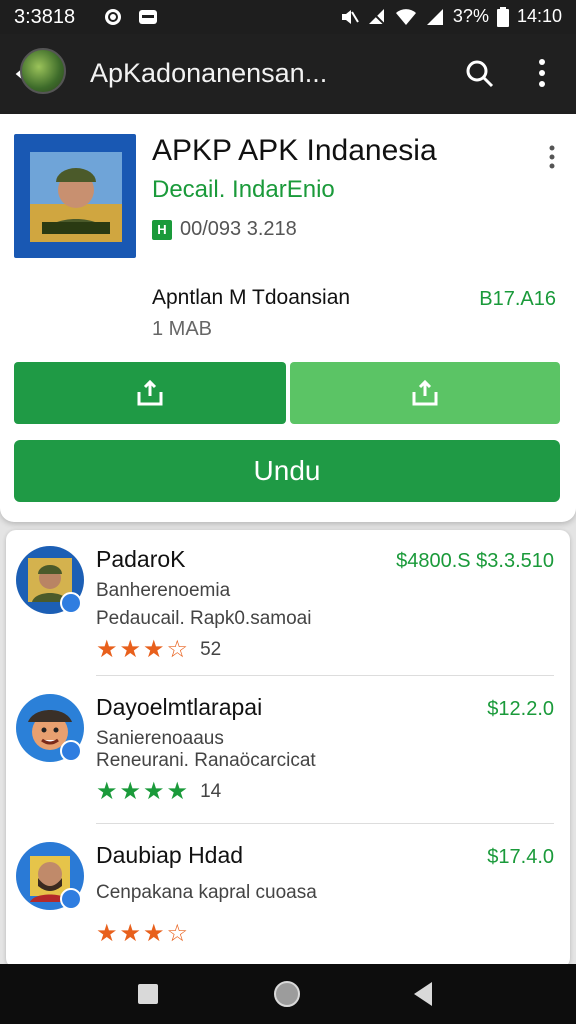  What do you see at coordinates (287, 471) in the screenshot?
I see `install-button: Undu` at bounding box center [287, 471].